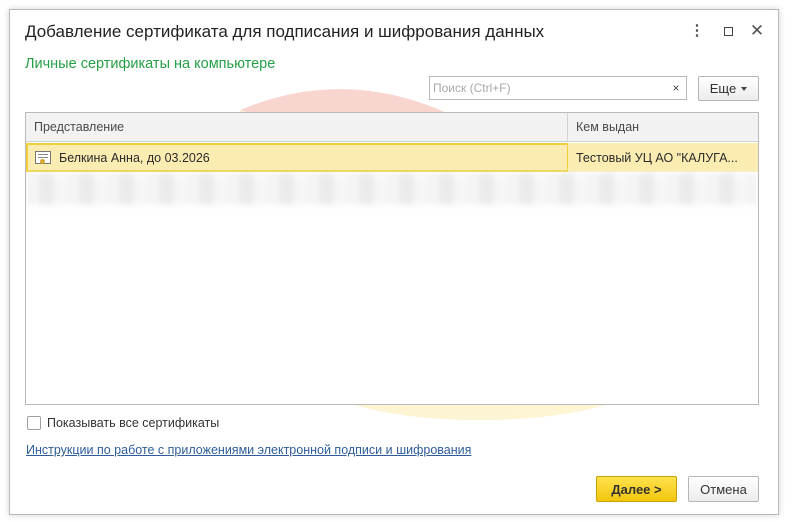 The height and width of the screenshot is (522, 793). What do you see at coordinates (150, 64) in the screenshot?
I see `dialog-subtitle: Личные сертификаты на компьютере` at bounding box center [150, 64].